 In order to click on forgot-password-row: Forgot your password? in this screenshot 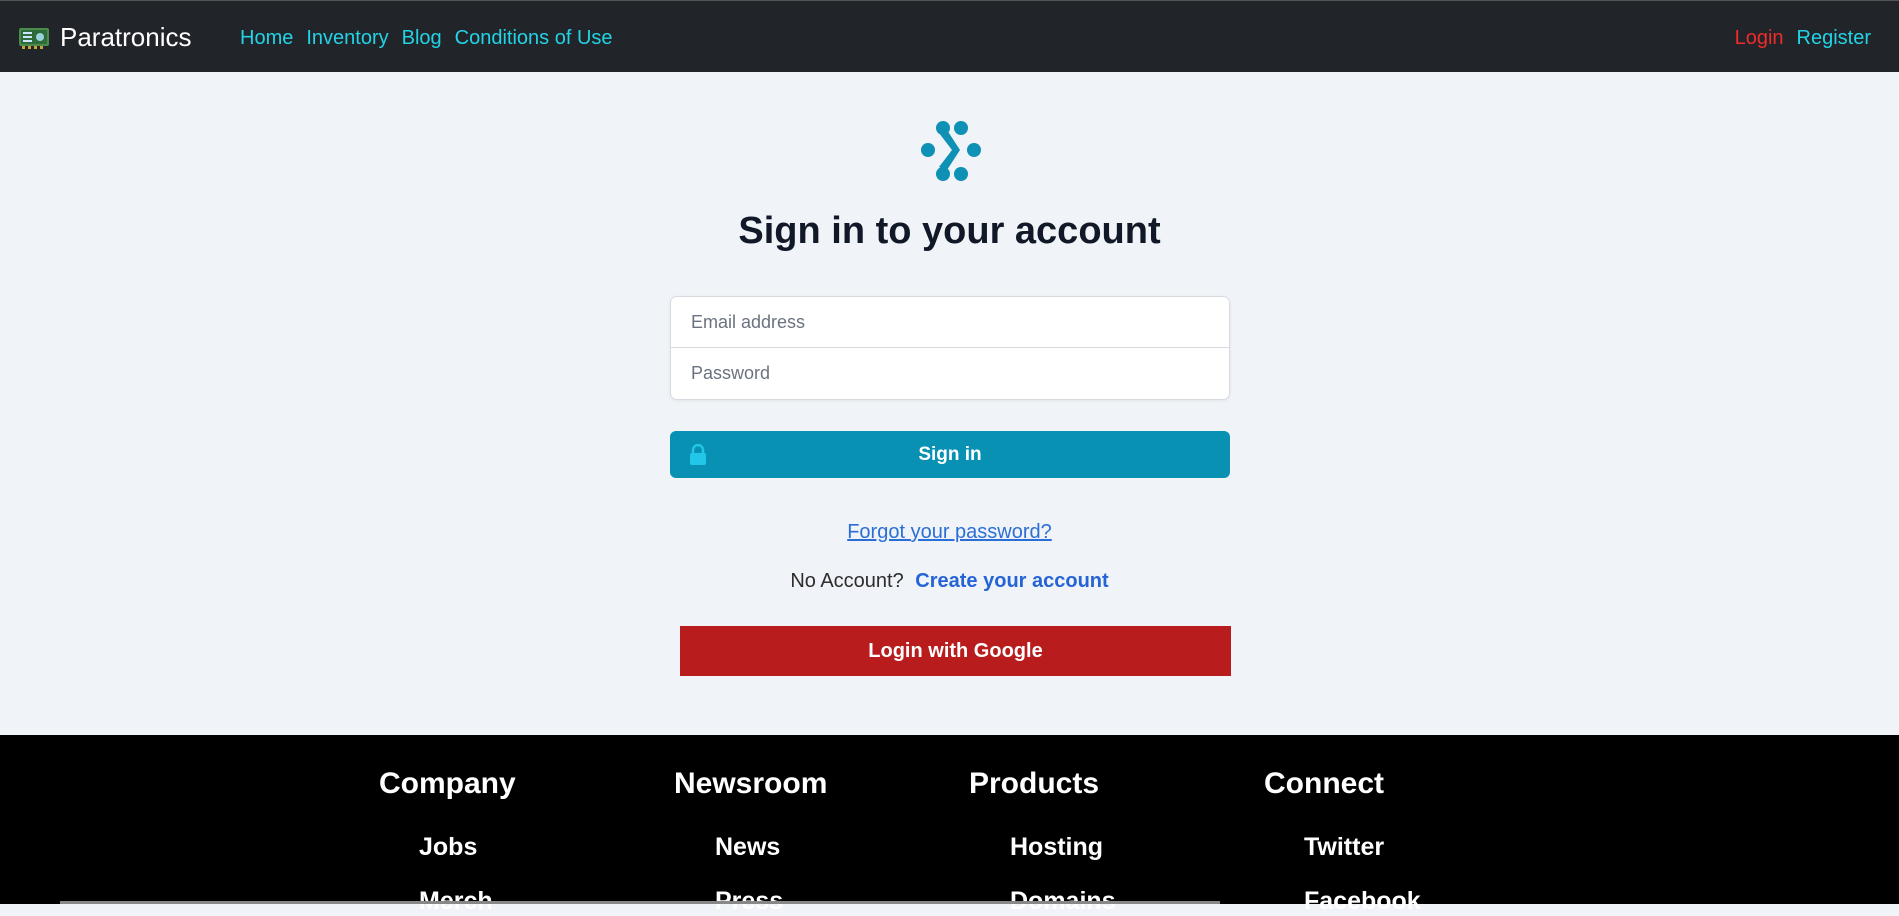, I will do `click(949, 532)`.